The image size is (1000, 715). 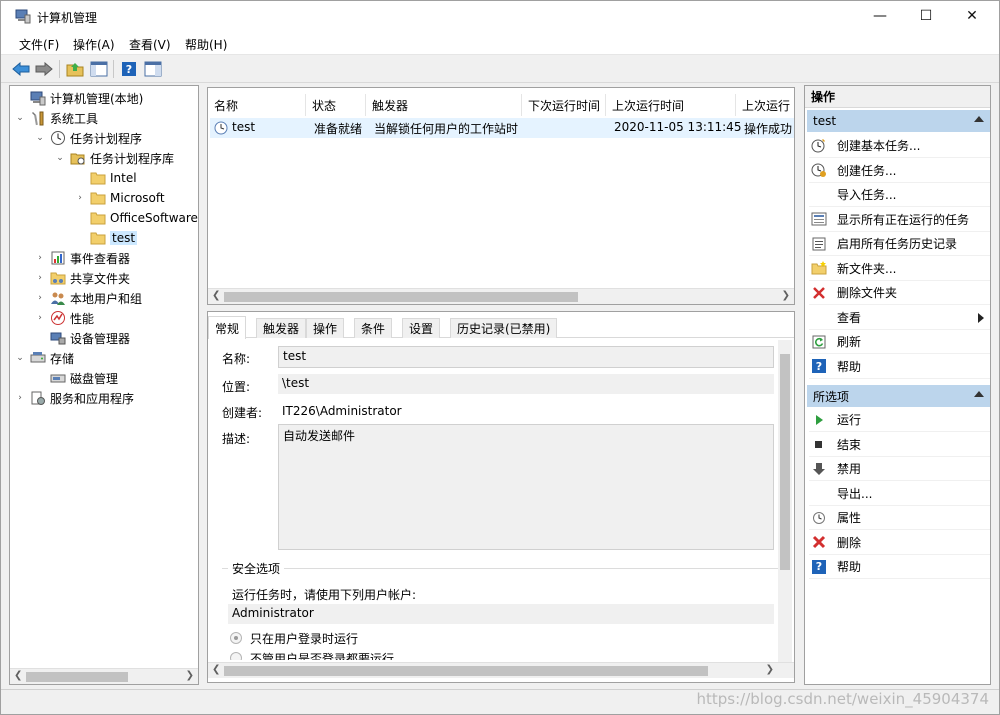 What do you see at coordinates (336, 105) in the screenshot?
I see `column-status: 状态` at bounding box center [336, 105].